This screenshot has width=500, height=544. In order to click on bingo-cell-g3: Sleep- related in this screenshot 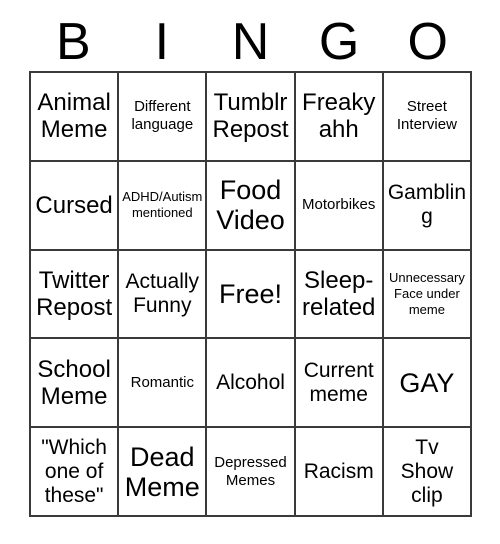, I will do `click(339, 295)`.